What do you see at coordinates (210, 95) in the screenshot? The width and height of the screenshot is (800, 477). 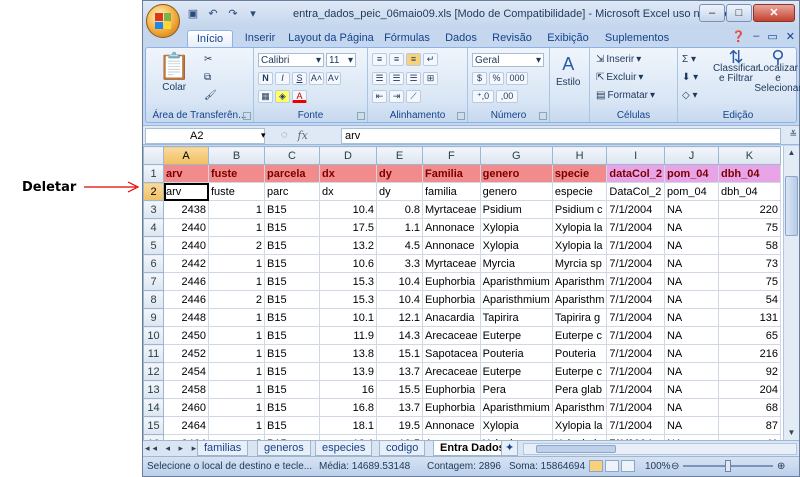 I see `format-painter-icon: 🖌` at bounding box center [210, 95].